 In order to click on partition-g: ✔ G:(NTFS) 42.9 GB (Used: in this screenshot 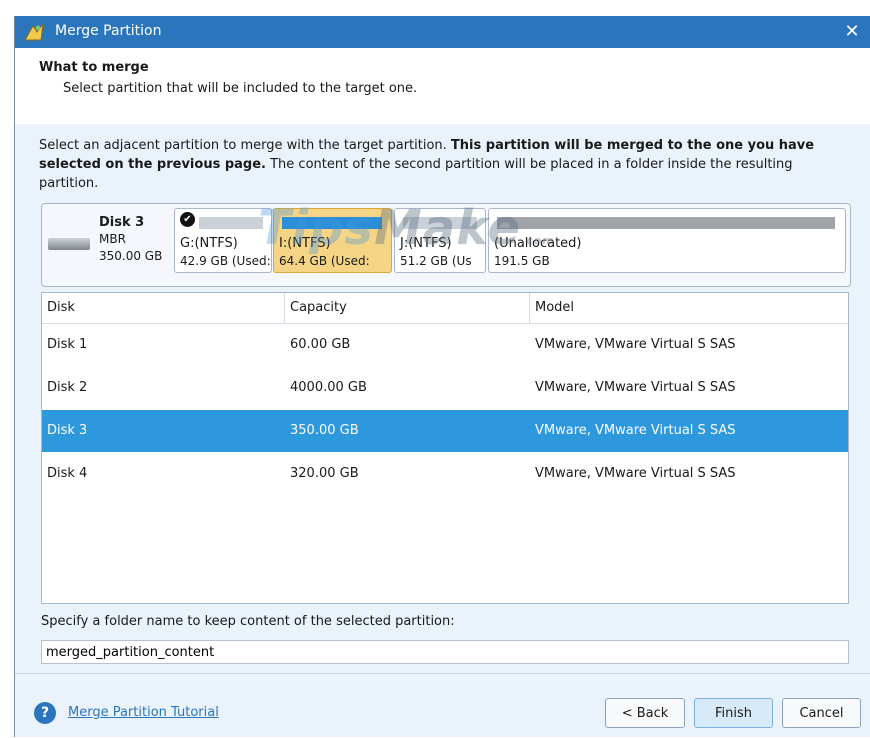, I will do `click(223, 240)`.